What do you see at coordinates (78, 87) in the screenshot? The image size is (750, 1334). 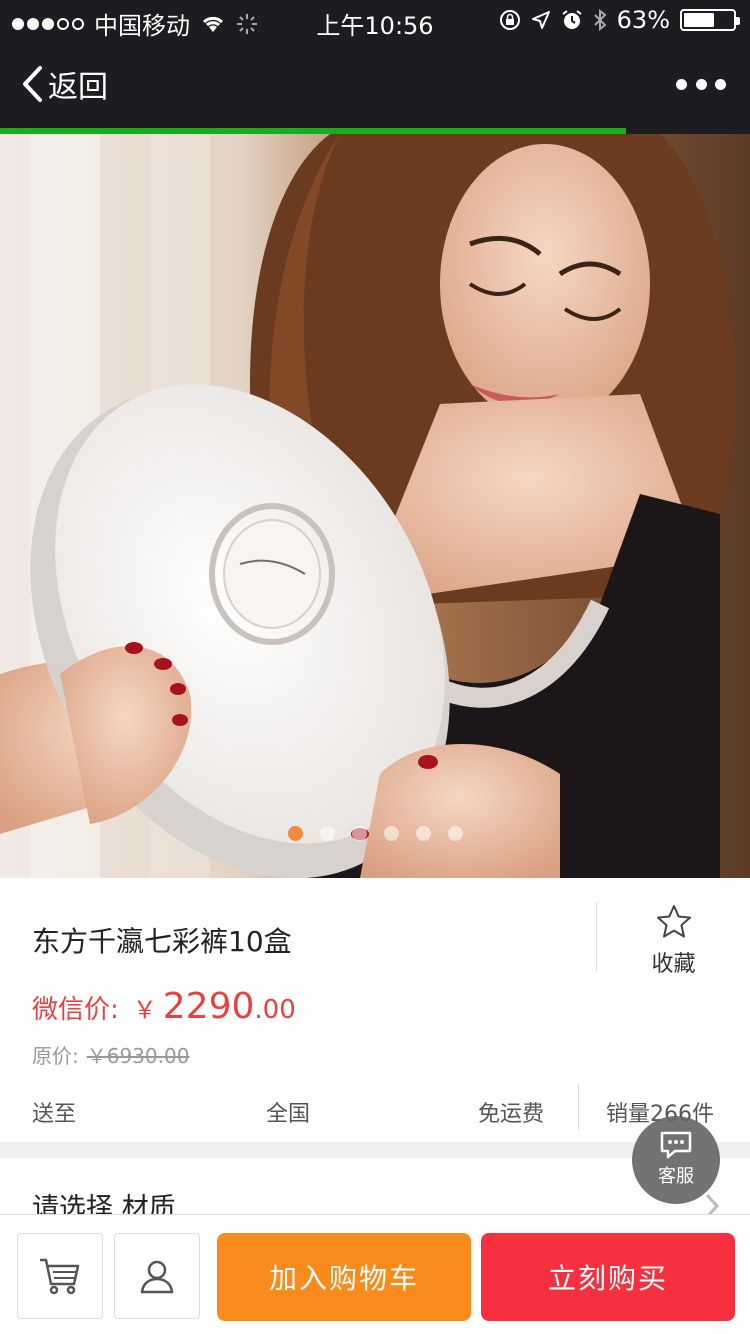 I see `back-label: 返回` at bounding box center [78, 87].